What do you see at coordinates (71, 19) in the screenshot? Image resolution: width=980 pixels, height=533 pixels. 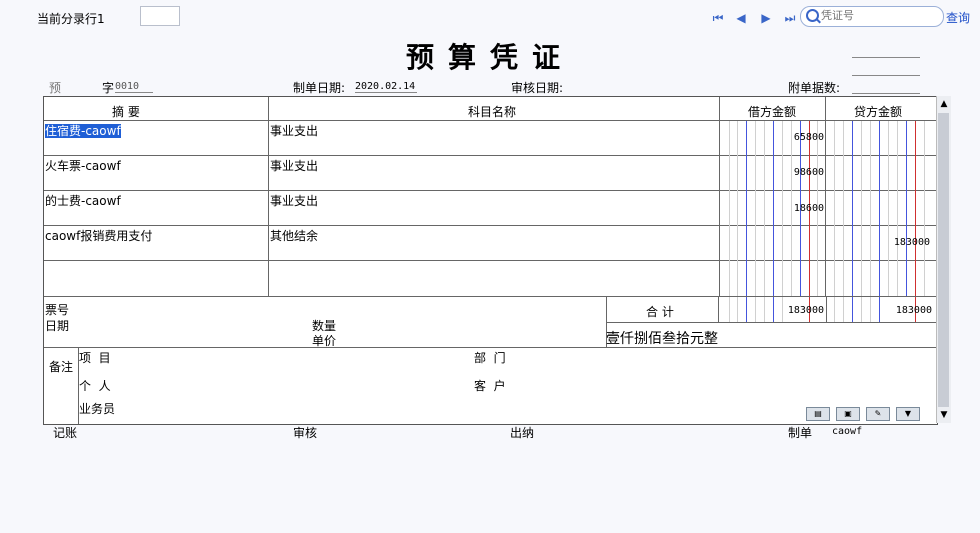 I see `current-row-label: 当前分录行1` at bounding box center [71, 19].